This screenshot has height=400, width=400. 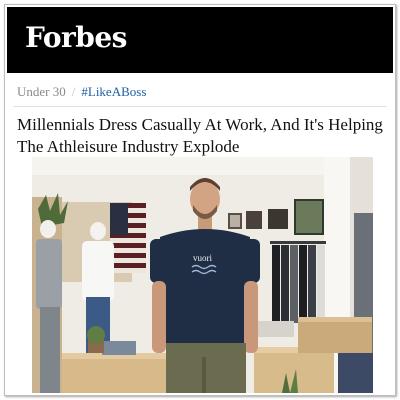 I want to click on shirt-brand-text: vuori, so click(x=202, y=258).